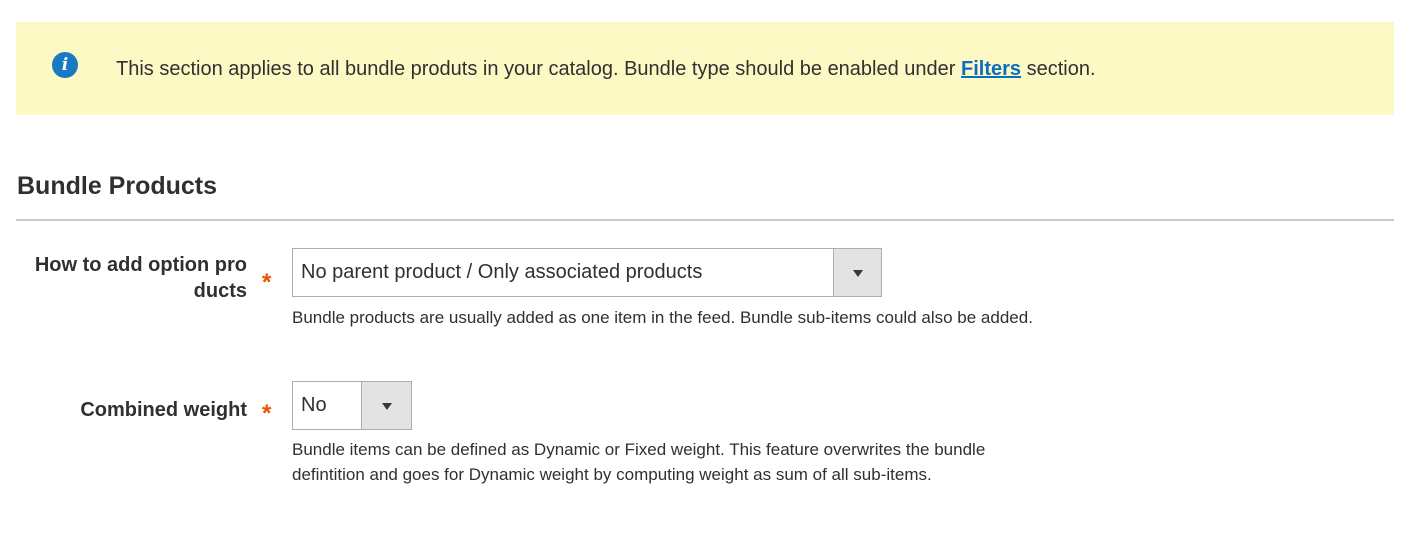 This screenshot has height=558, width=1410. What do you see at coordinates (314, 405) in the screenshot?
I see `combined-weight-select-value: No` at bounding box center [314, 405].